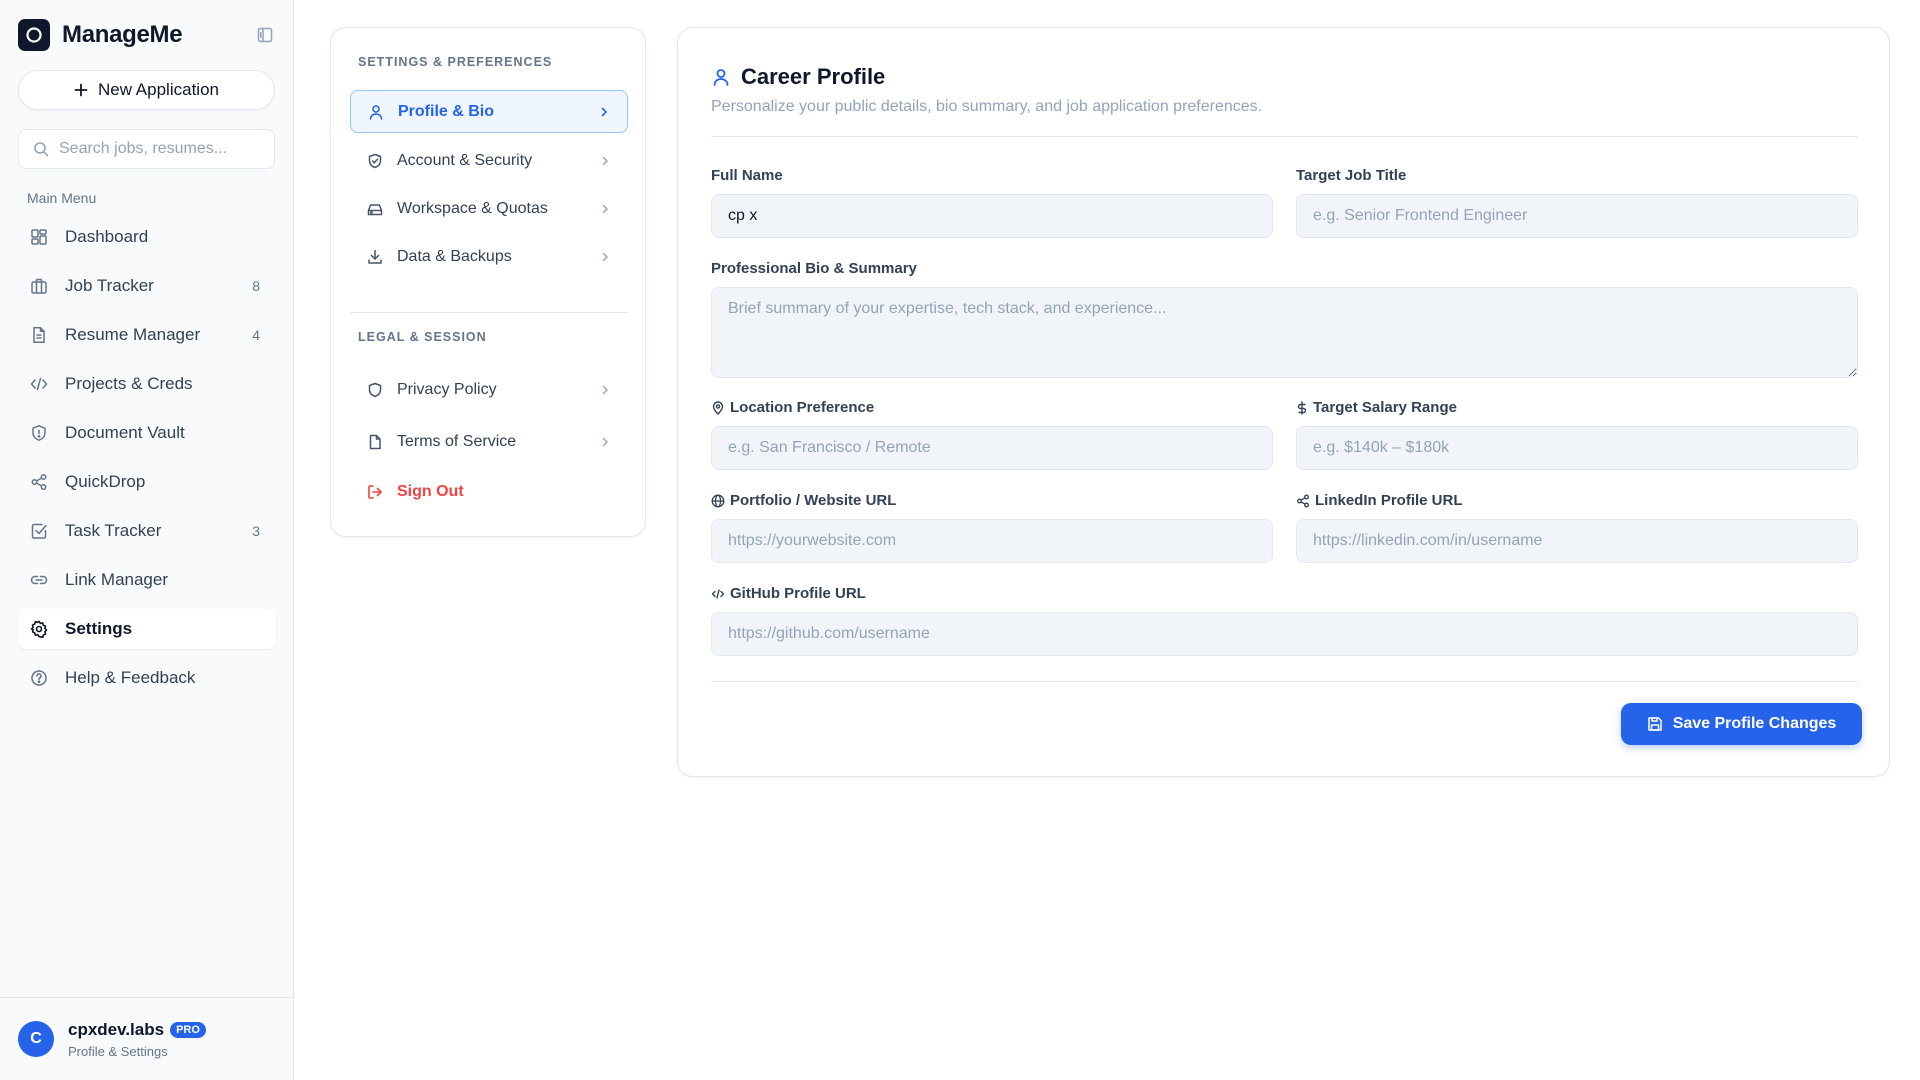 Image resolution: width=1920 pixels, height=1080 pixels. Describe the element at coordinates (1577, 448) in the screenshot. I see `salary-input` at that location.